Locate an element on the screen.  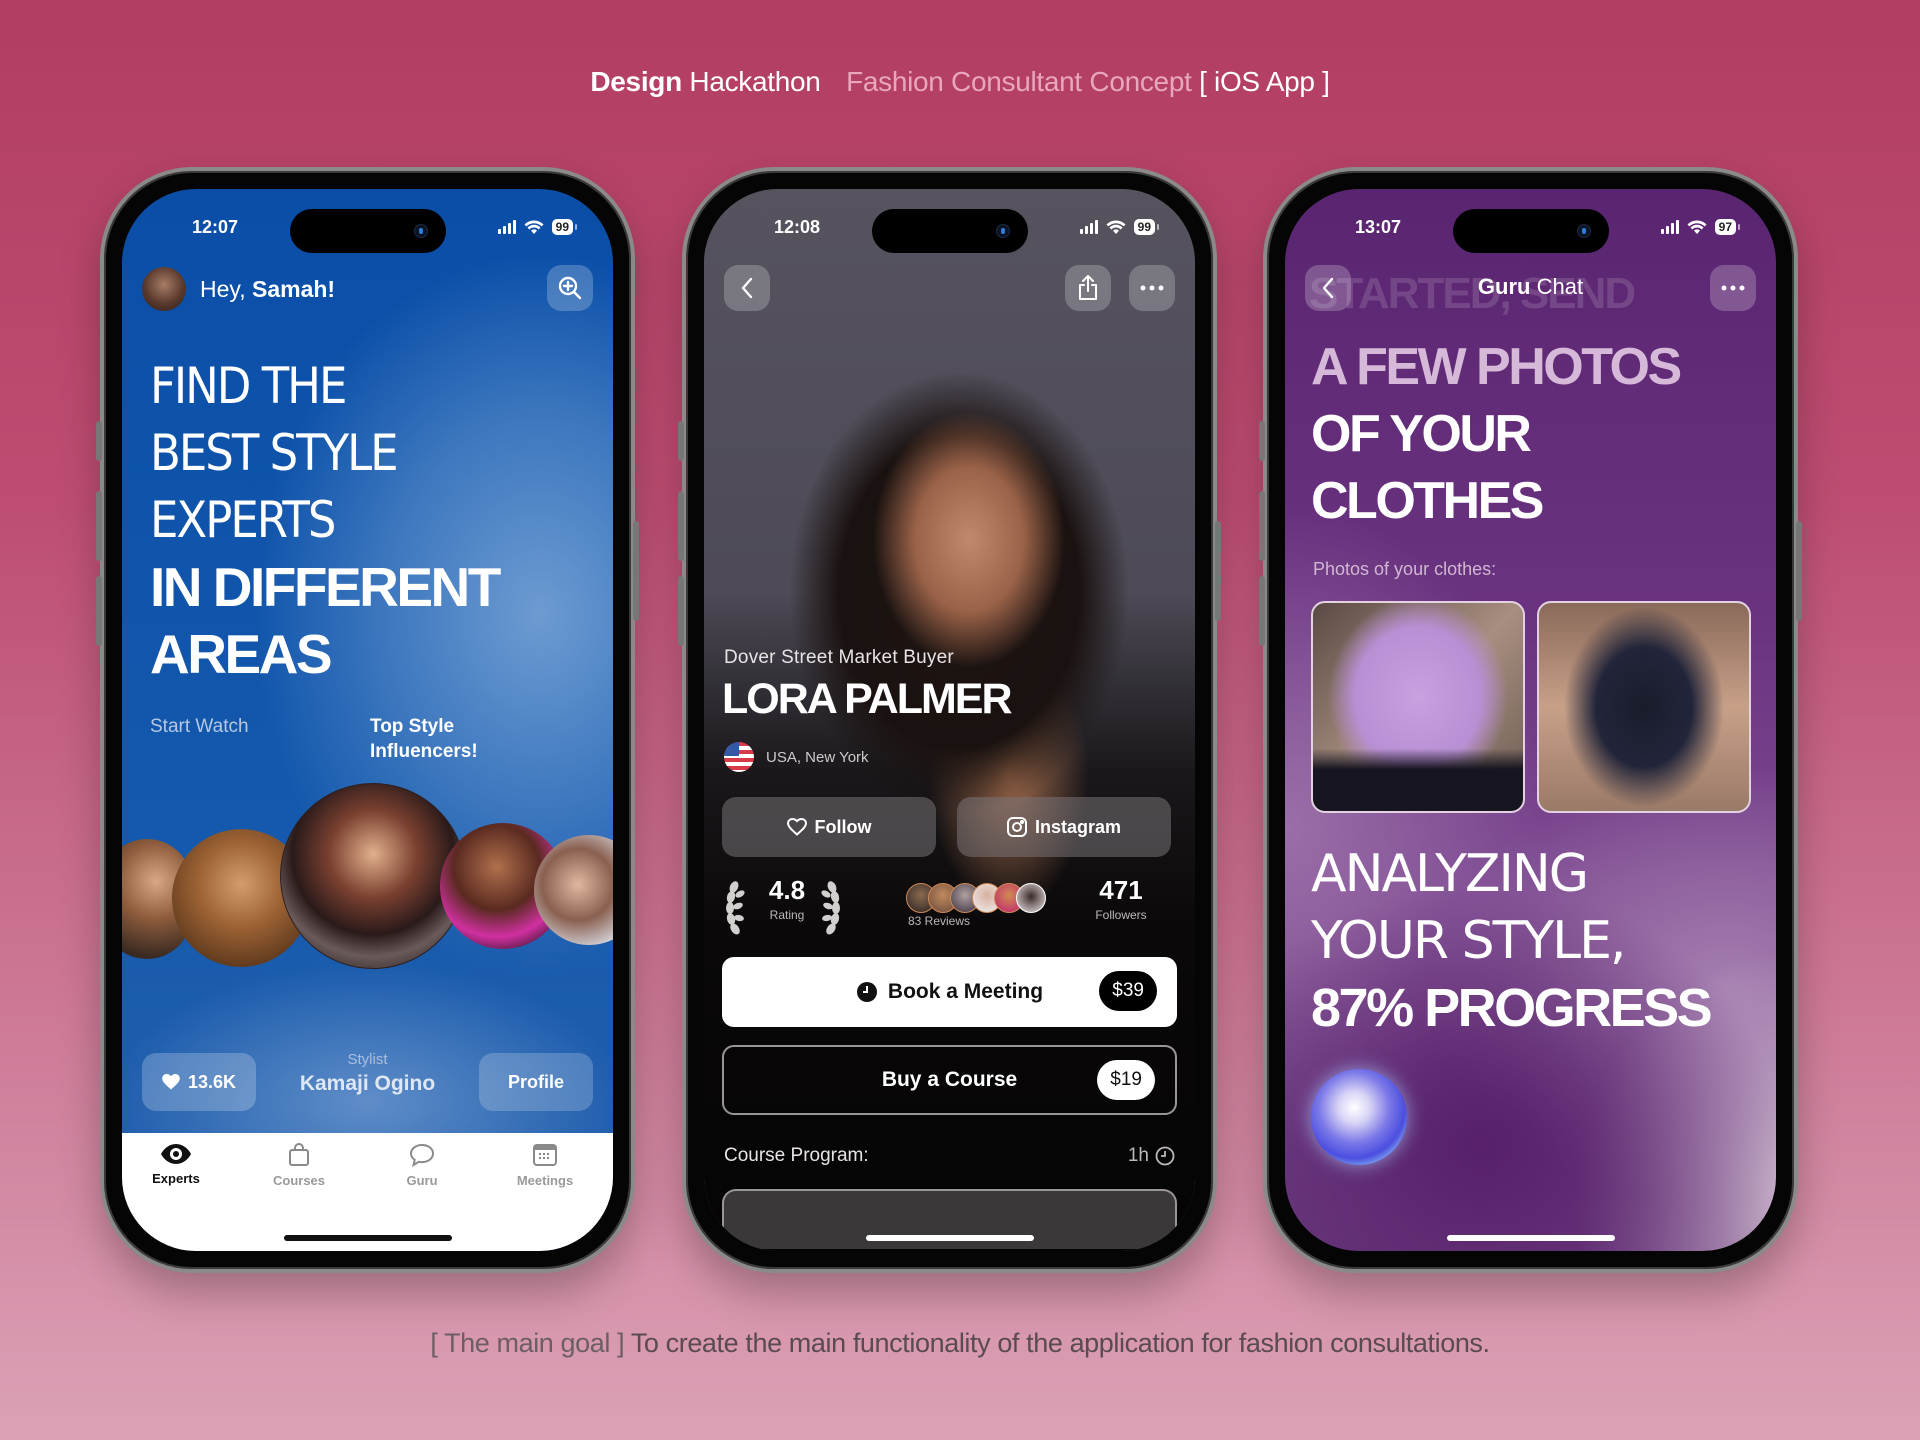
chat-title: Guru Chat is located at coordinates (1530, 287).